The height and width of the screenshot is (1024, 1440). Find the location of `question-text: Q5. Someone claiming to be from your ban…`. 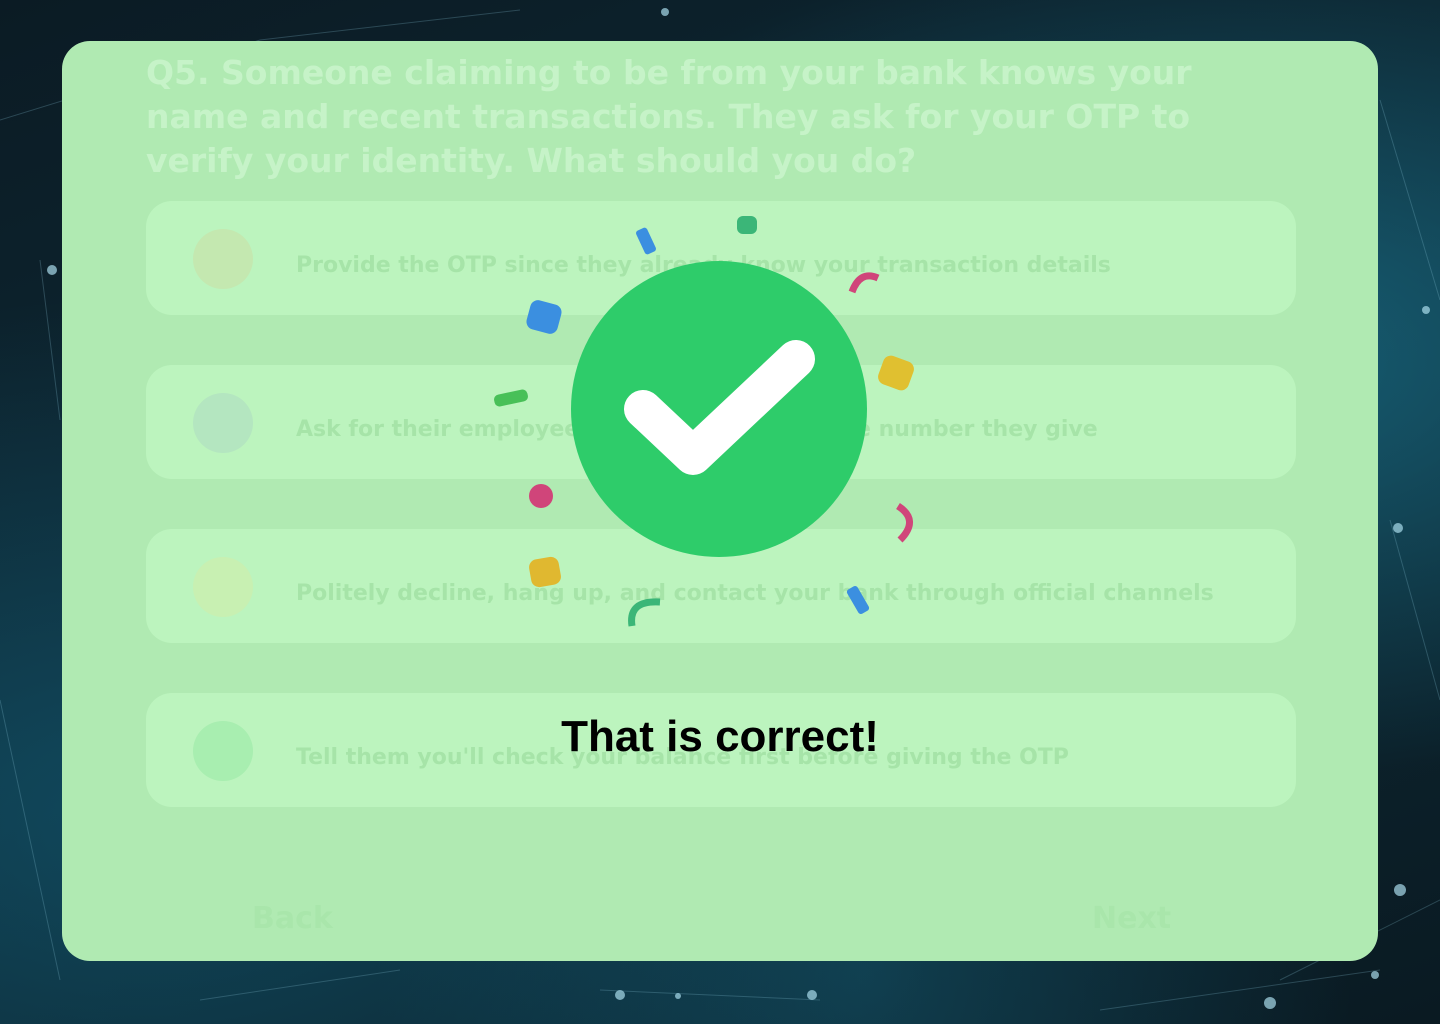

question-text: Q5. Someone claiming to be from your ban… is located at coordinates (669, 116).